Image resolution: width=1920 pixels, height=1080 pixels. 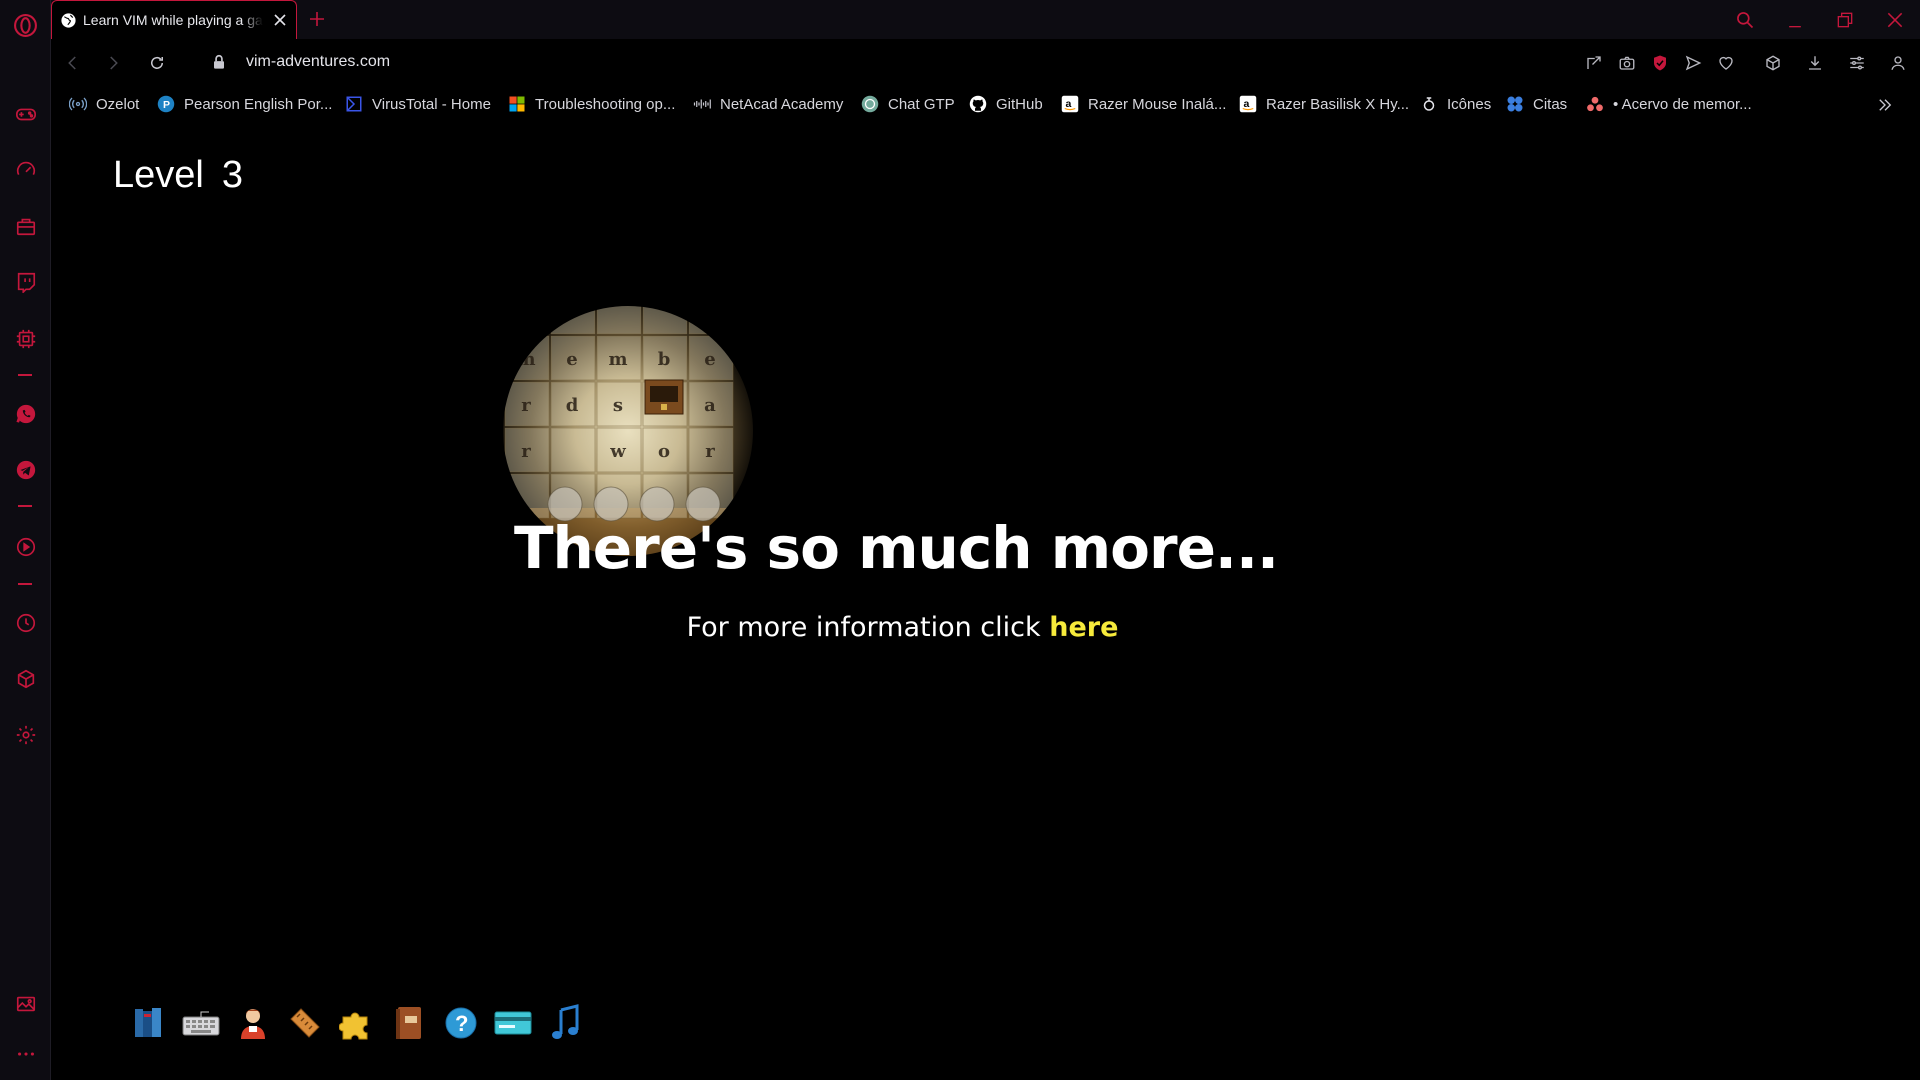 I want to click on puzzle-icon, so click(x=357, y=1023).